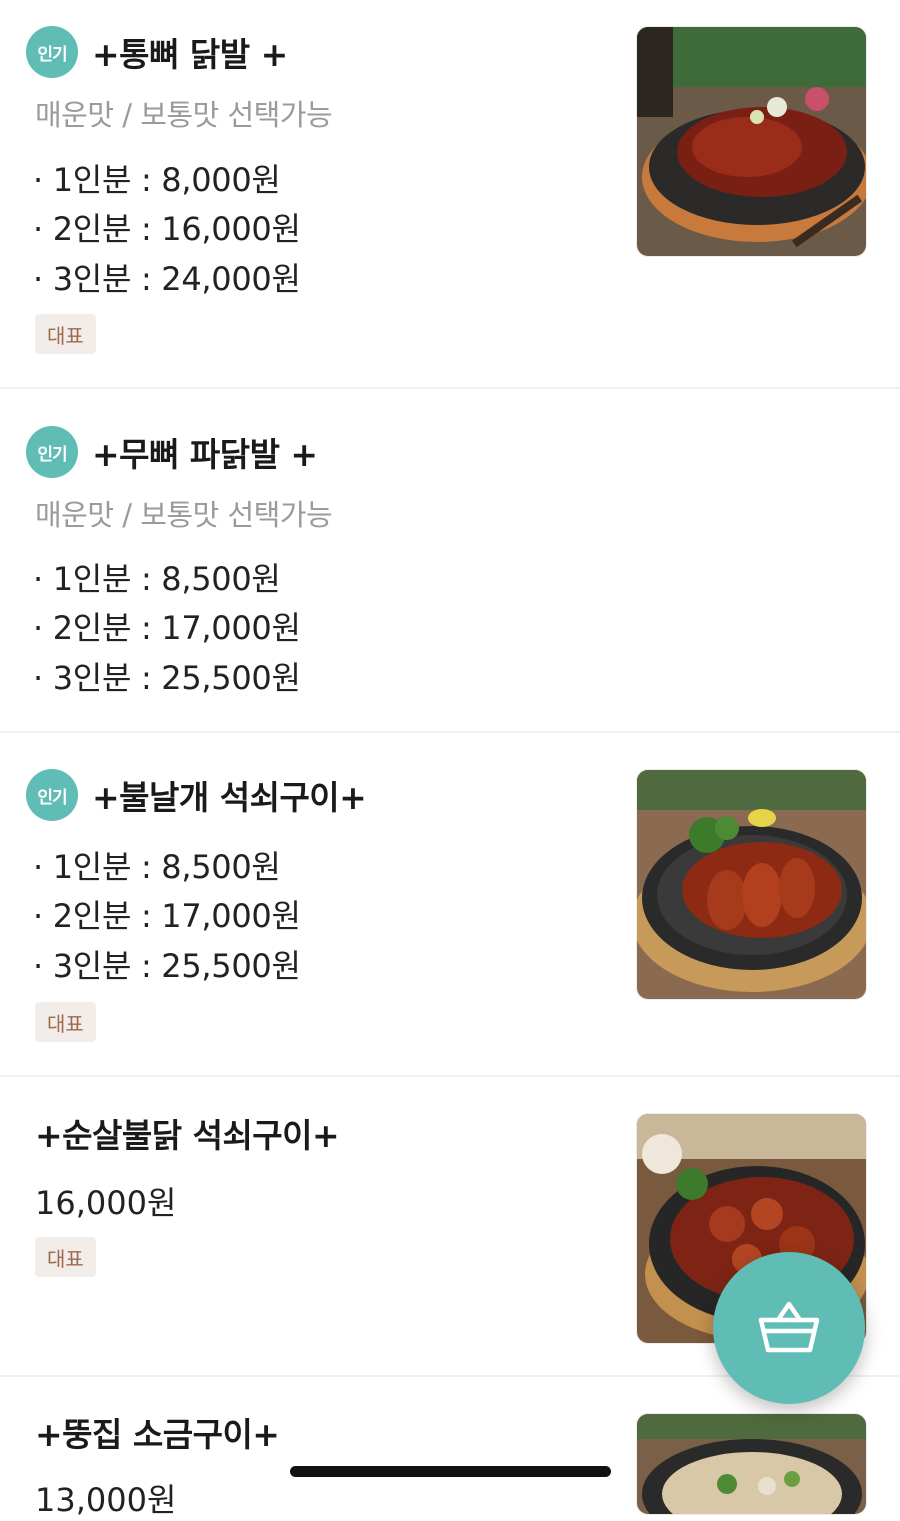 This screenshot has width=900, height=1521. I want to click on price-option: · 1인분 : 8,000원, so click(157, 180).